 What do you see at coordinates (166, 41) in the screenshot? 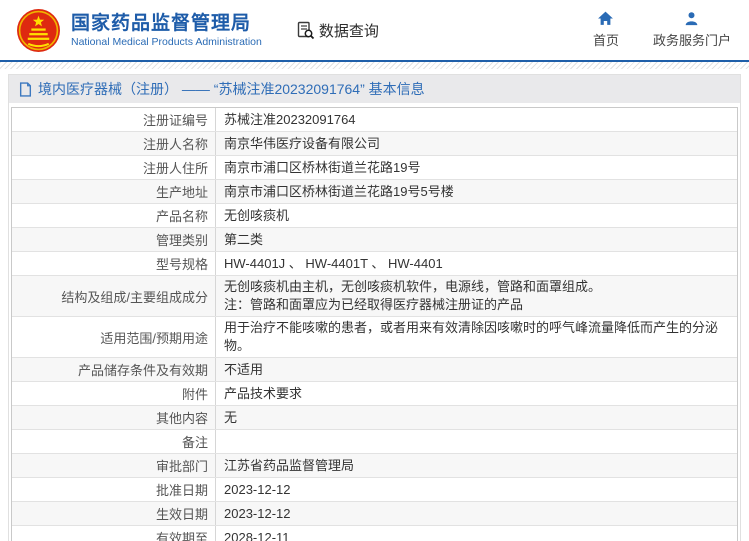
I see `org-name-en: National Medical Products Administration` at bounding box center [166, 41].